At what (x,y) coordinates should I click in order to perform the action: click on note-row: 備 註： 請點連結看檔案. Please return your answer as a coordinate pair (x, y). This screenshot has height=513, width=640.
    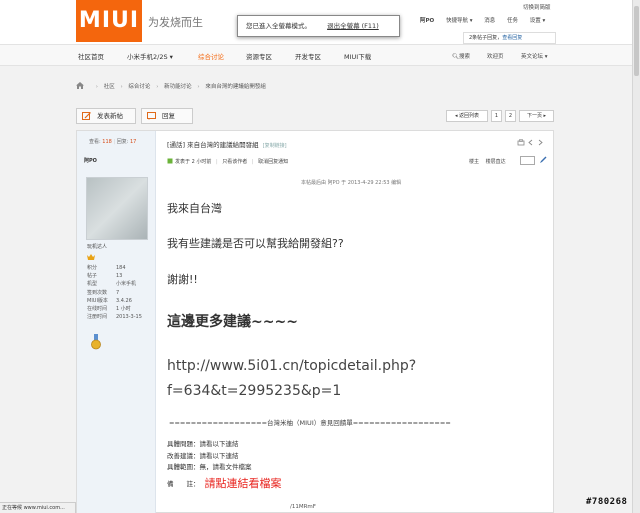
    Looking at the image, I should click on (224, 483).